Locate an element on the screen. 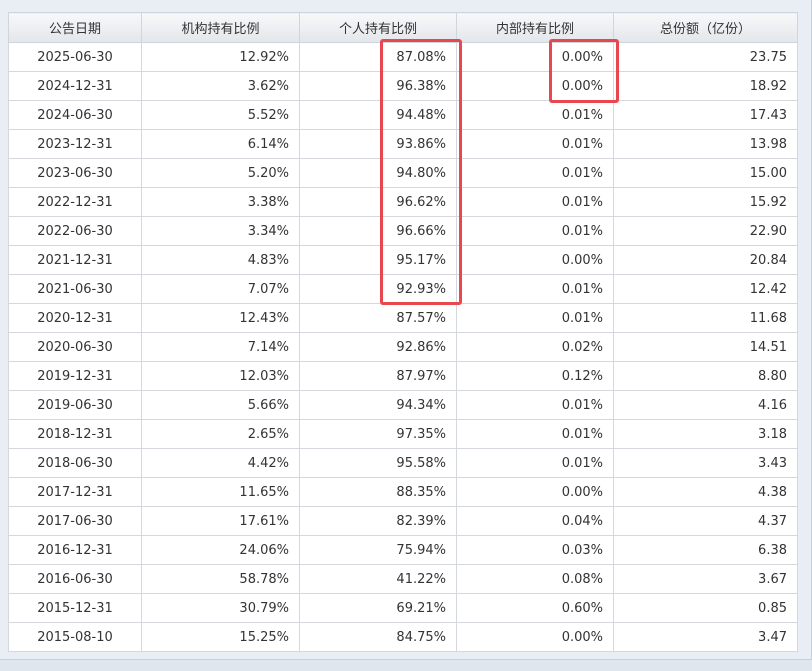  cell-date: 2020-06-30 is located at coordinates (75, 347).